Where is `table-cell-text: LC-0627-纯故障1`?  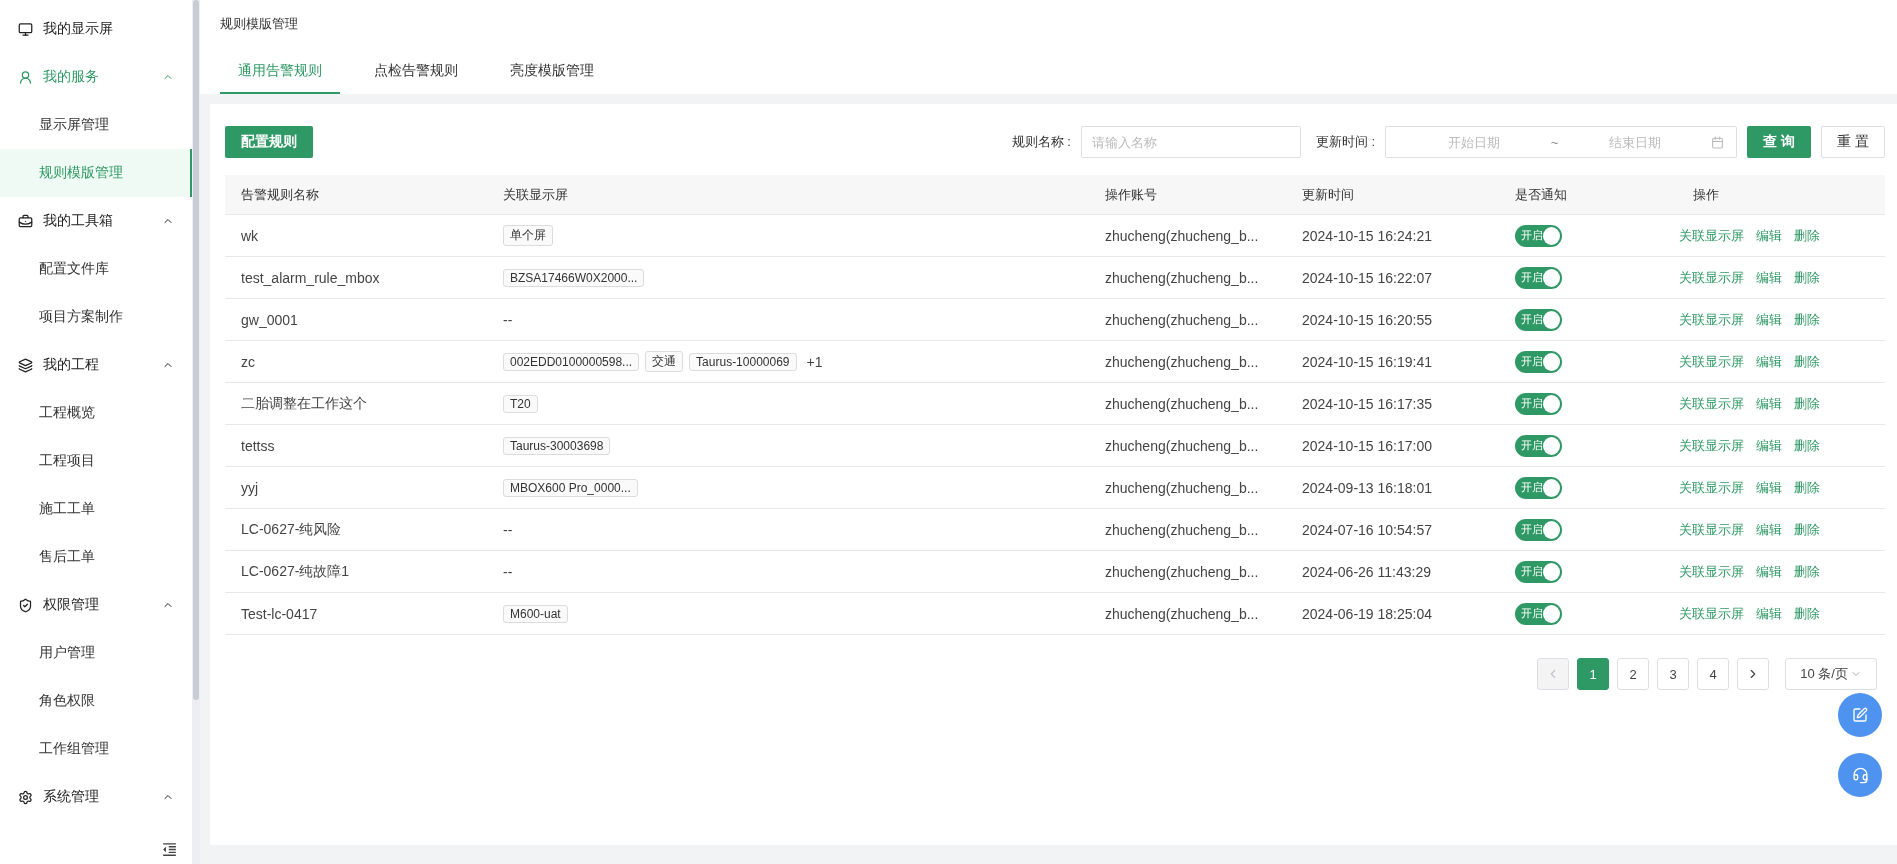 table-cell-text: LC-0627-纯故障1 is located at coordinates (295, 571).